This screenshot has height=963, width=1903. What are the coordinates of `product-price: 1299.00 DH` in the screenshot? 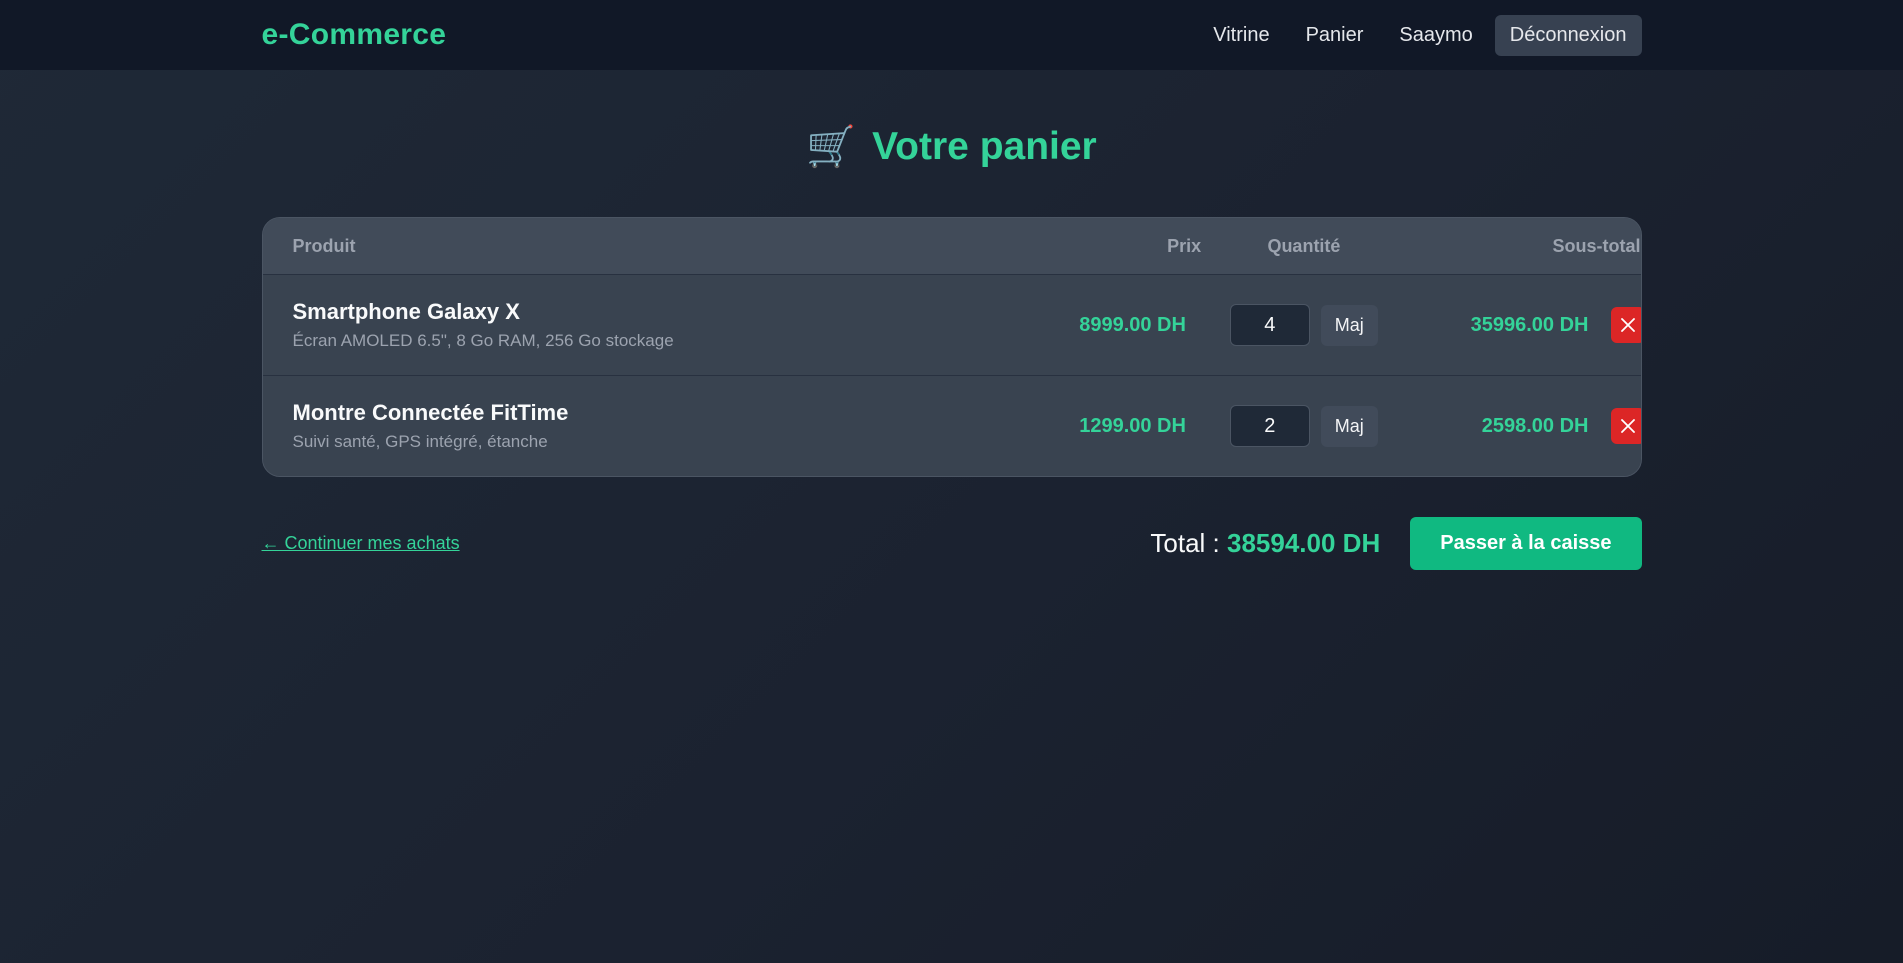 It's located at (1132, 425).